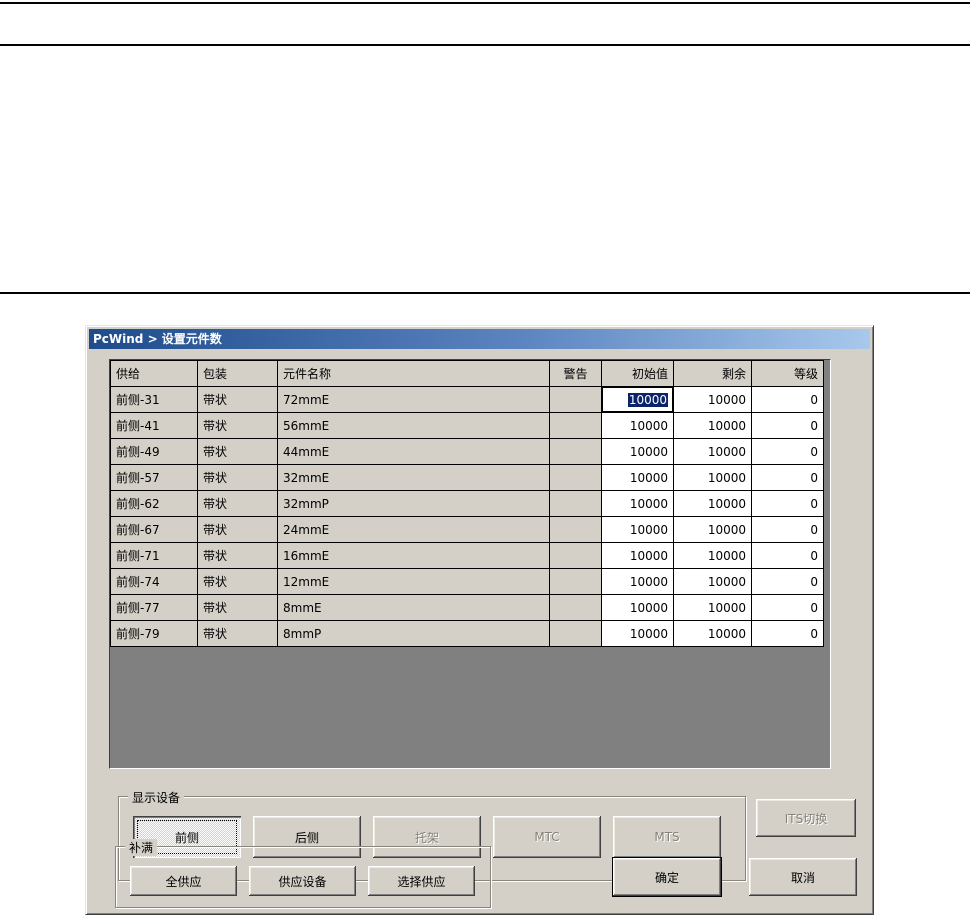 The height and width of the screenshot is (917, 970). I want to click on table-row: 前侧-41 带状 56mmE 10000 10000 0, so click(467, 425).